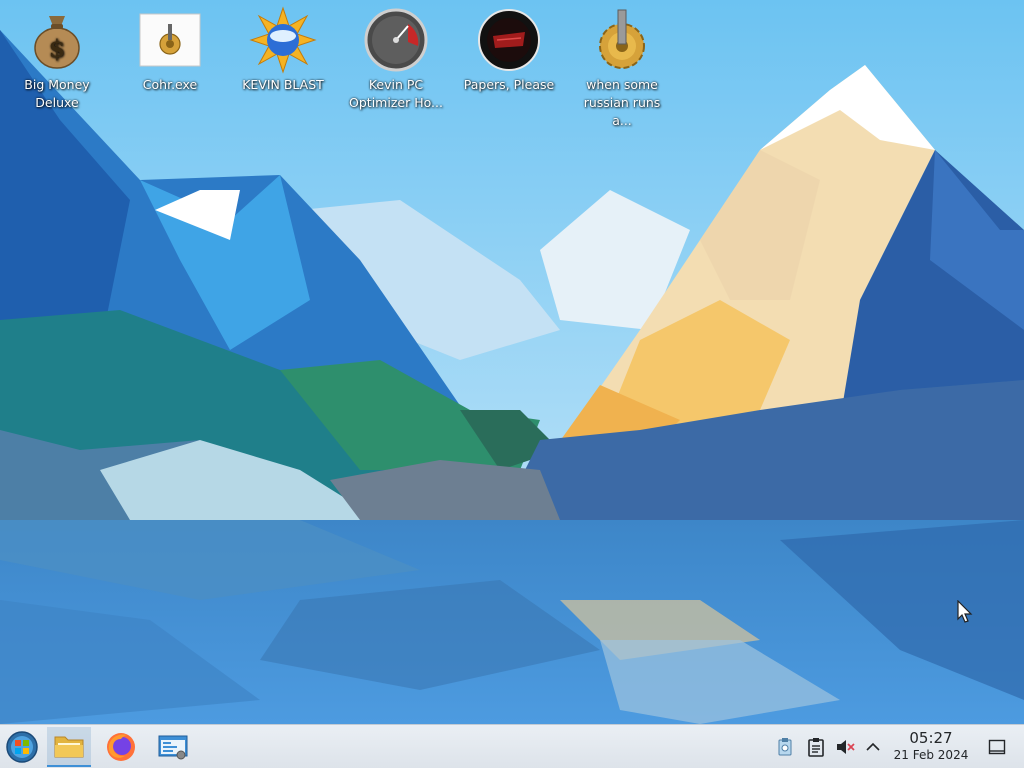 Image resolution: width=1024 pixels, height=768 pixels. I want to click on clipboard-icon, so click(816, 747).